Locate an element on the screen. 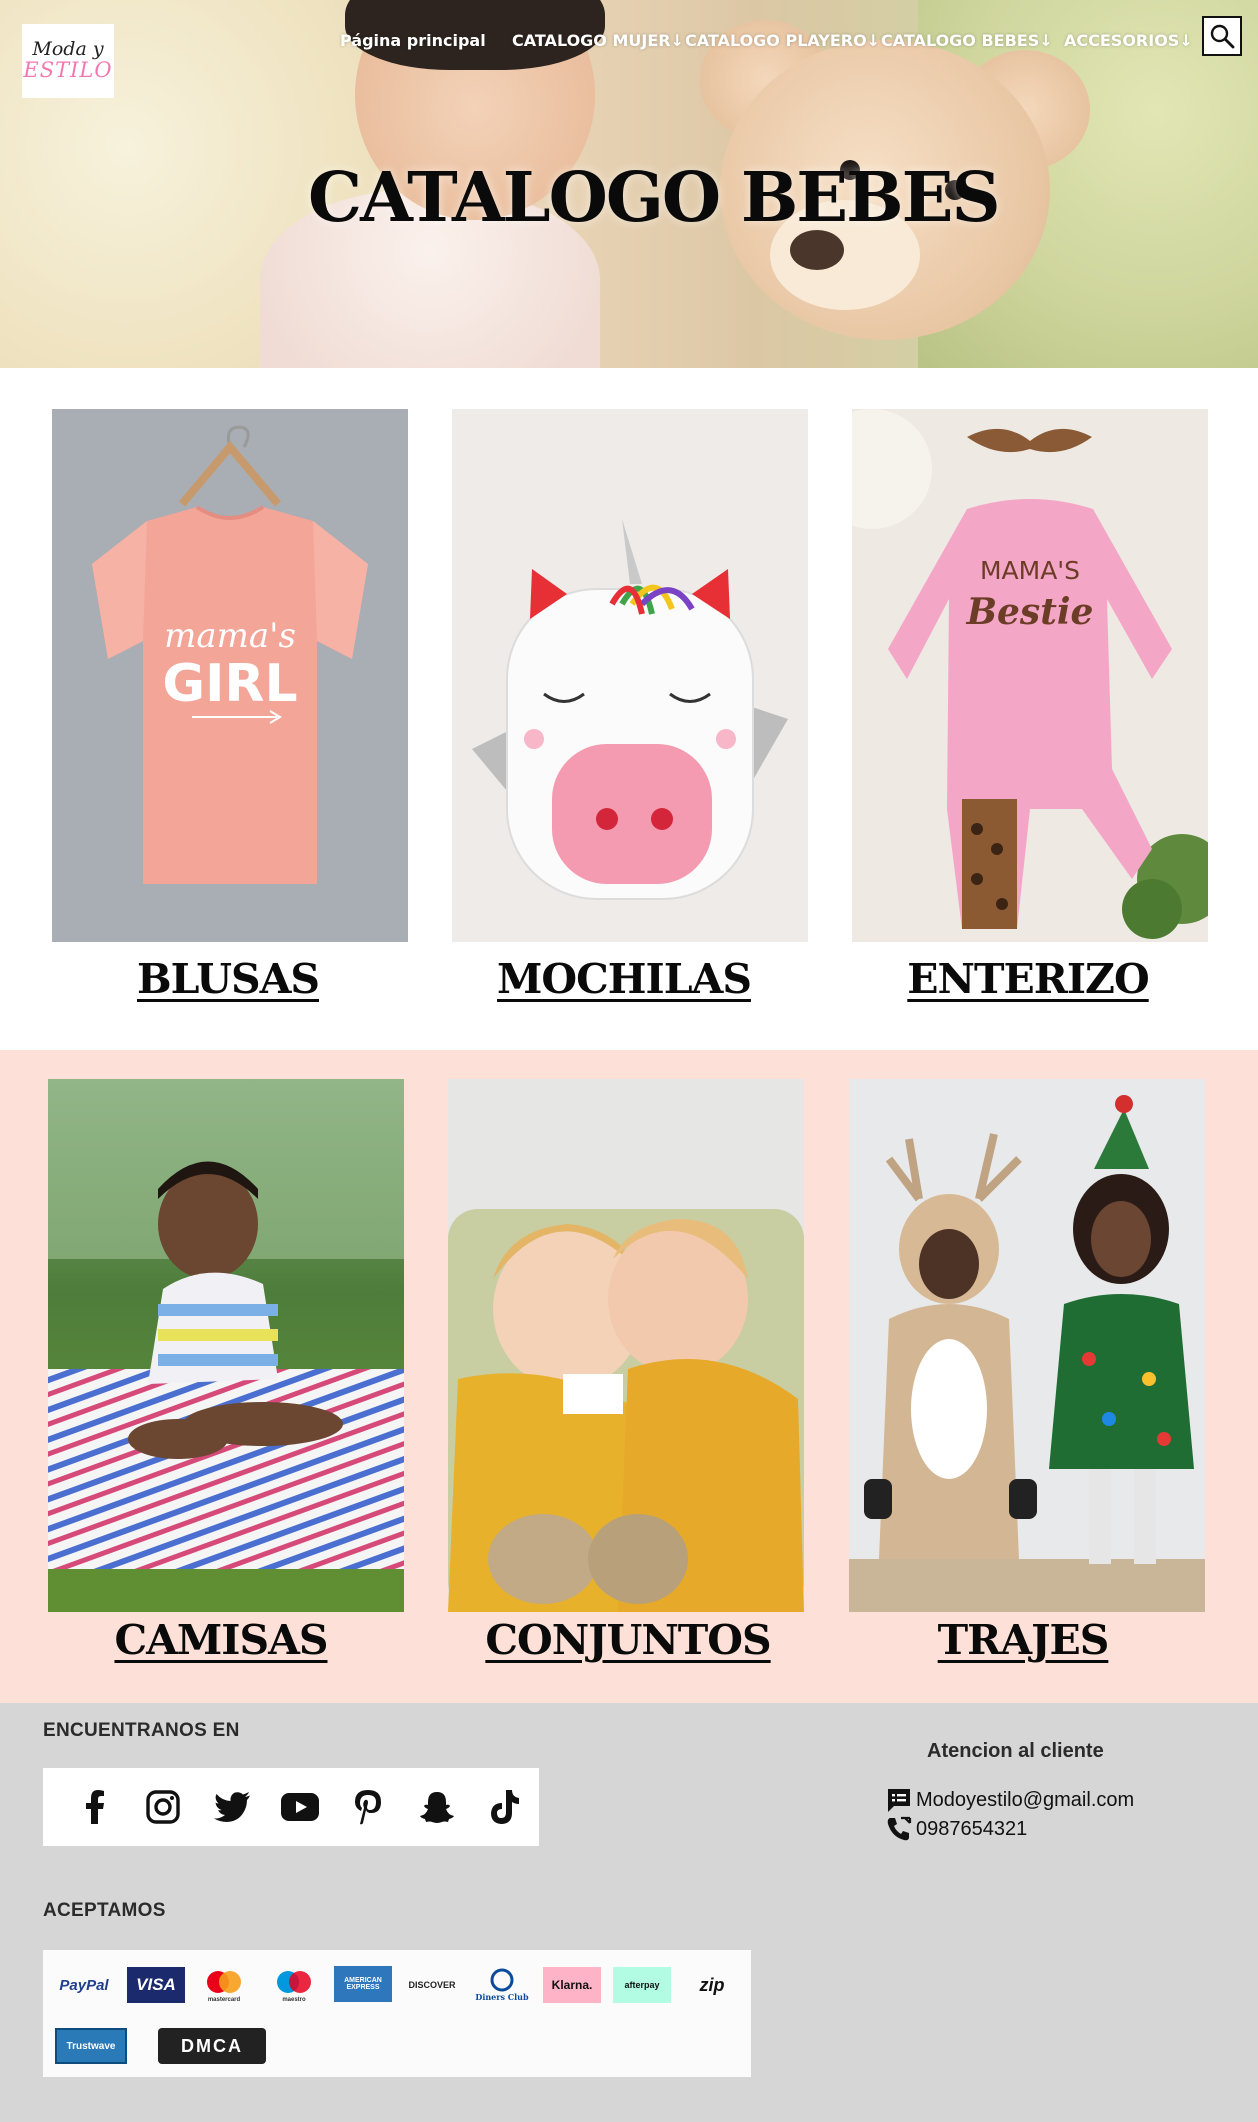 Image resolution: width=1258 pixels, height=2122 pixels. pink-romper-image: MAMA'S Bestie is located at coordinates (1030, 675).